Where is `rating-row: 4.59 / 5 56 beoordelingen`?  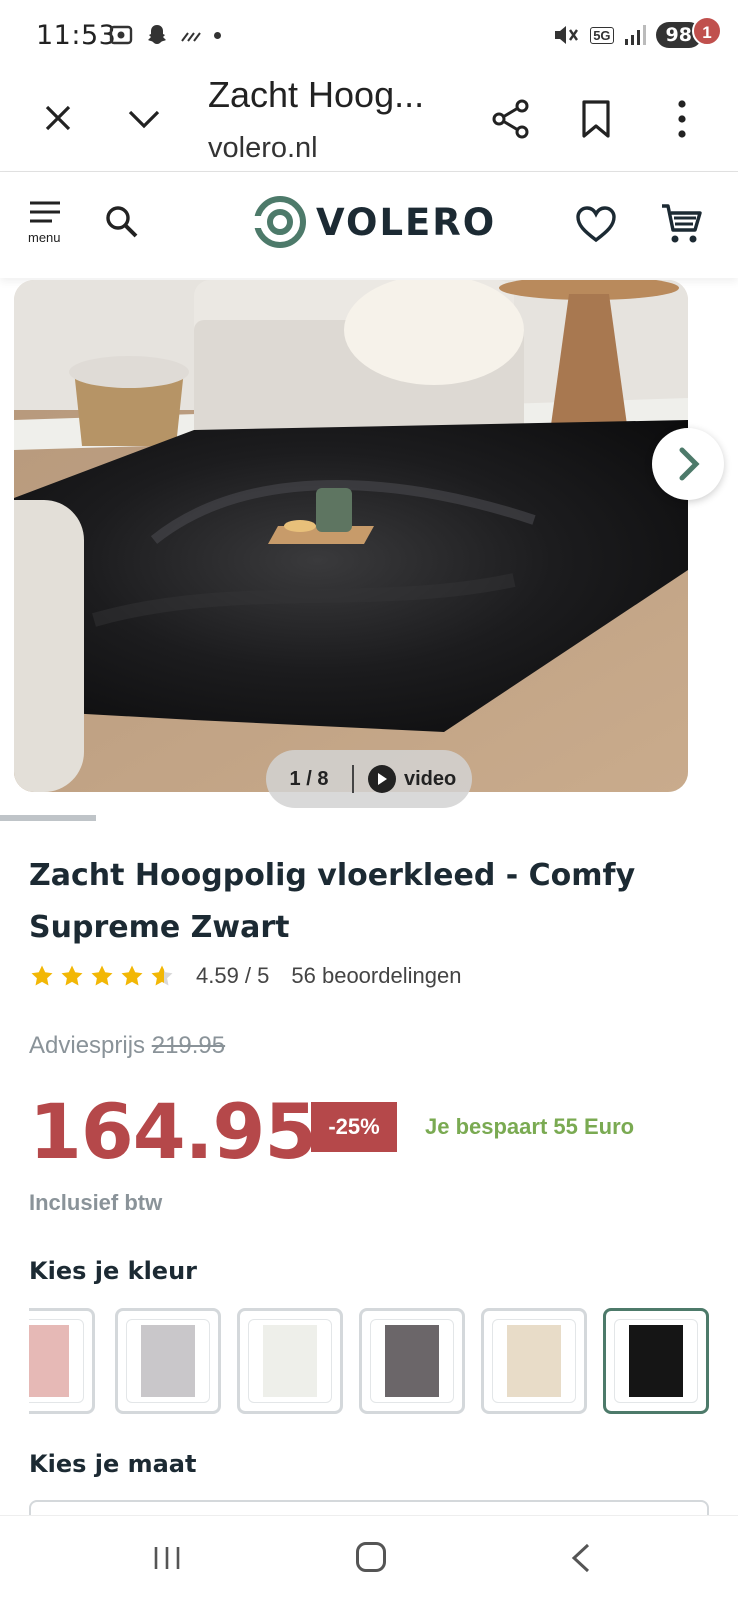 rating-row: 4.59 / 5 56 beoordelingen is located at coordinates (245, 976).